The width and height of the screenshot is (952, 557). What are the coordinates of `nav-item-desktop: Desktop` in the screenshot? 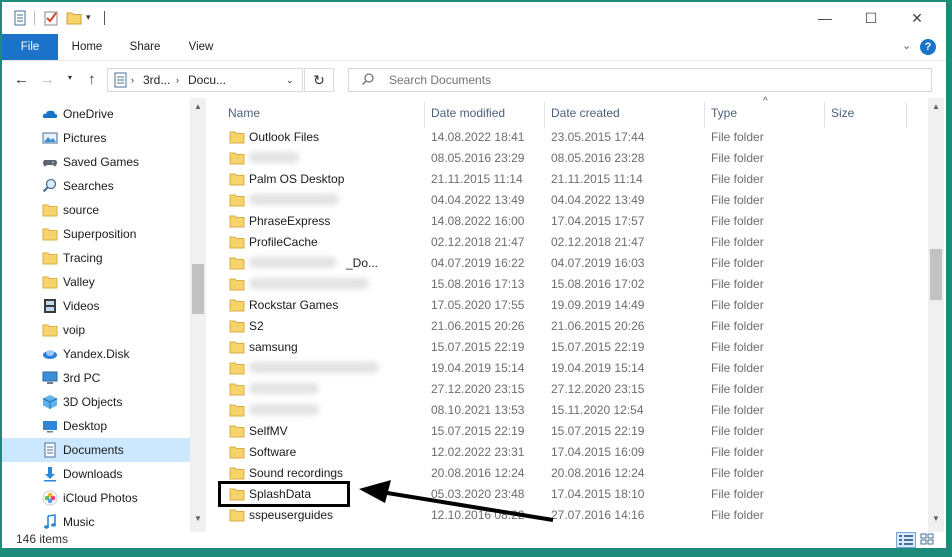 It's located at (96, 426).